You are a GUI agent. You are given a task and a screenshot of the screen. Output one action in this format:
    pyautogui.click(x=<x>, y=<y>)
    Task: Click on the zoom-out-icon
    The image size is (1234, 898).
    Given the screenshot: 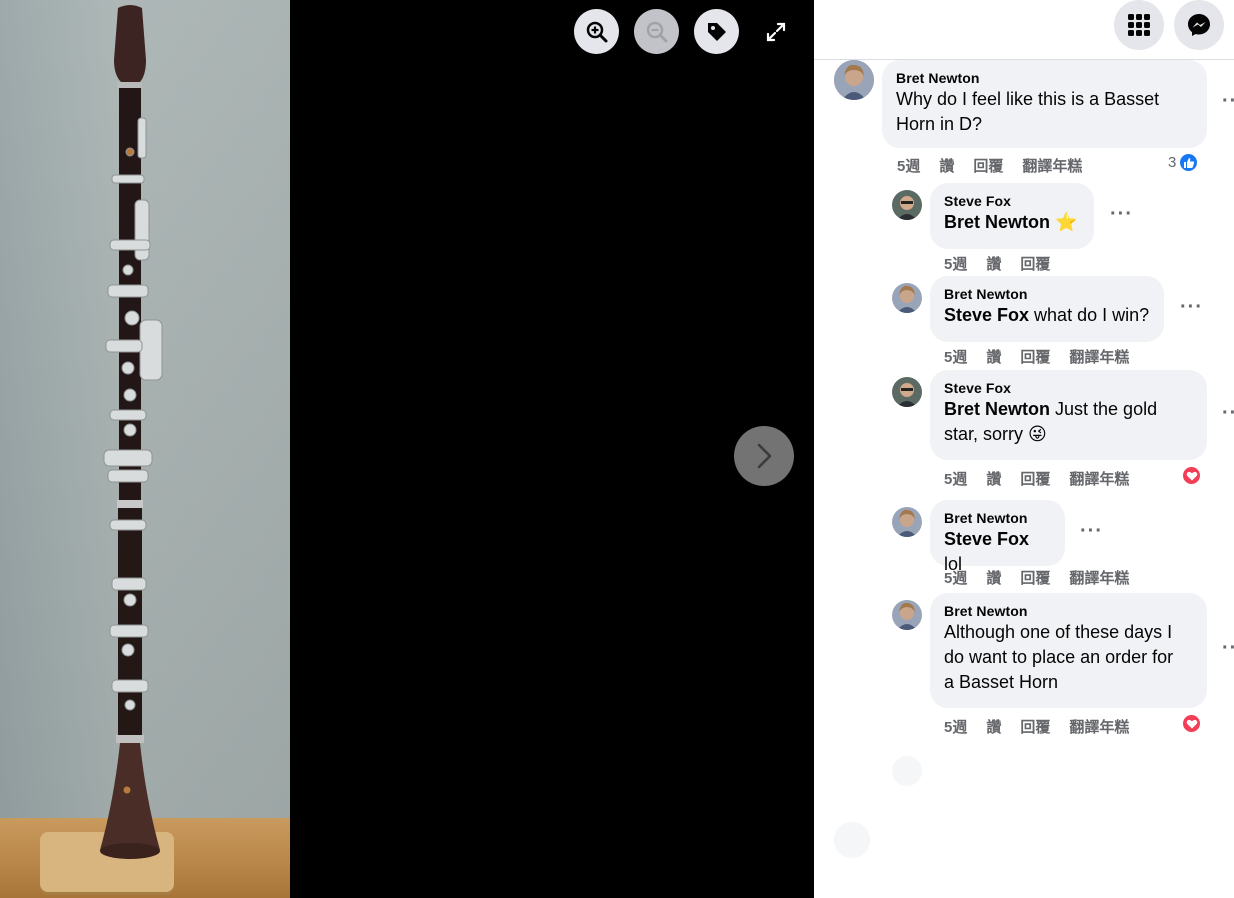 What is the action you would take?
    pyautogui.click(x=656, y=31)
    